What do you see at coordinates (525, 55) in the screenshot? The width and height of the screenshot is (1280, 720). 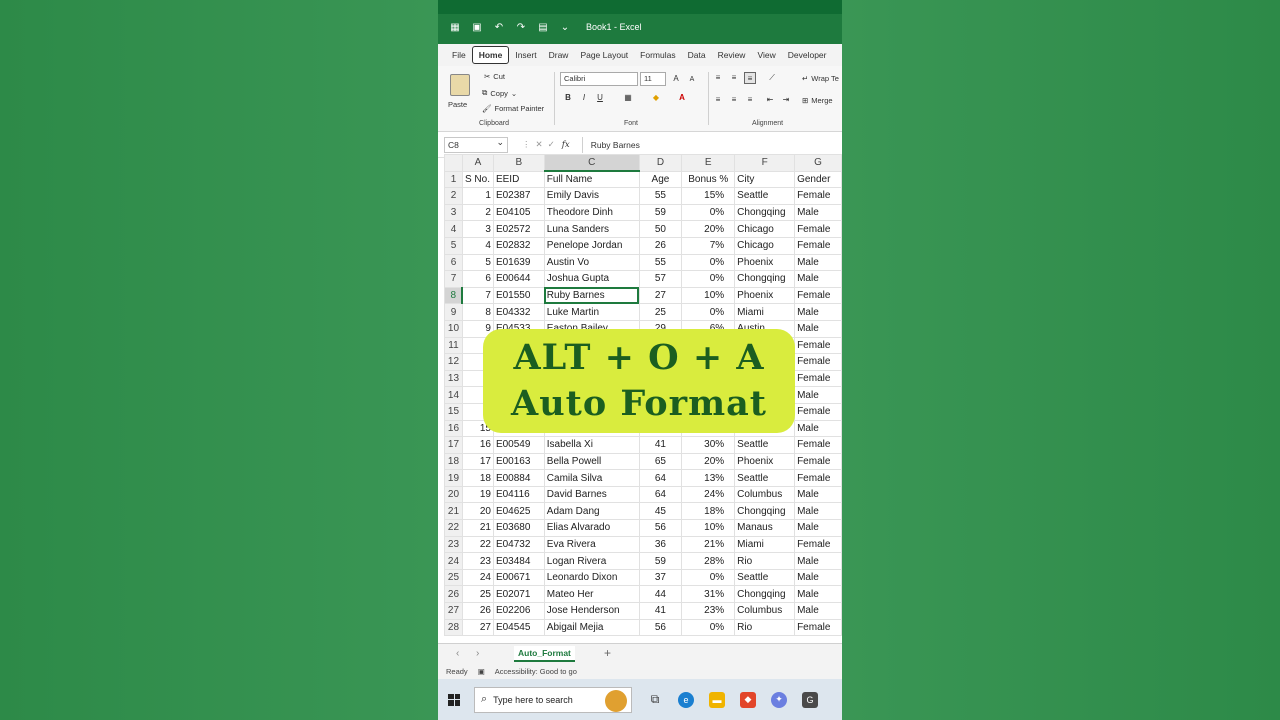 I see `tab-insert: Insert` at bounding box center [525, 55].